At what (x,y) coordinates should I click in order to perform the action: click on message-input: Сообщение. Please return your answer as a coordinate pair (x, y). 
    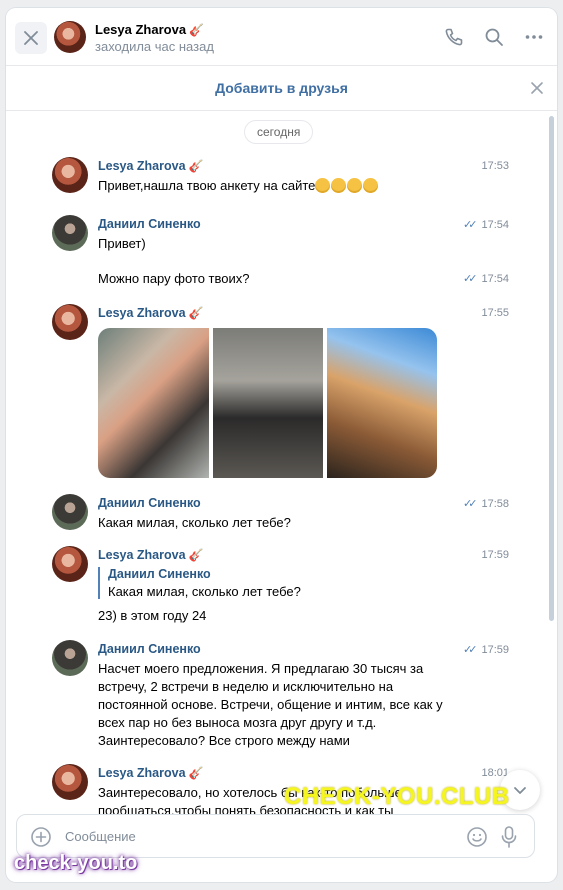
    Looking at the image, I should click on (100, 836).